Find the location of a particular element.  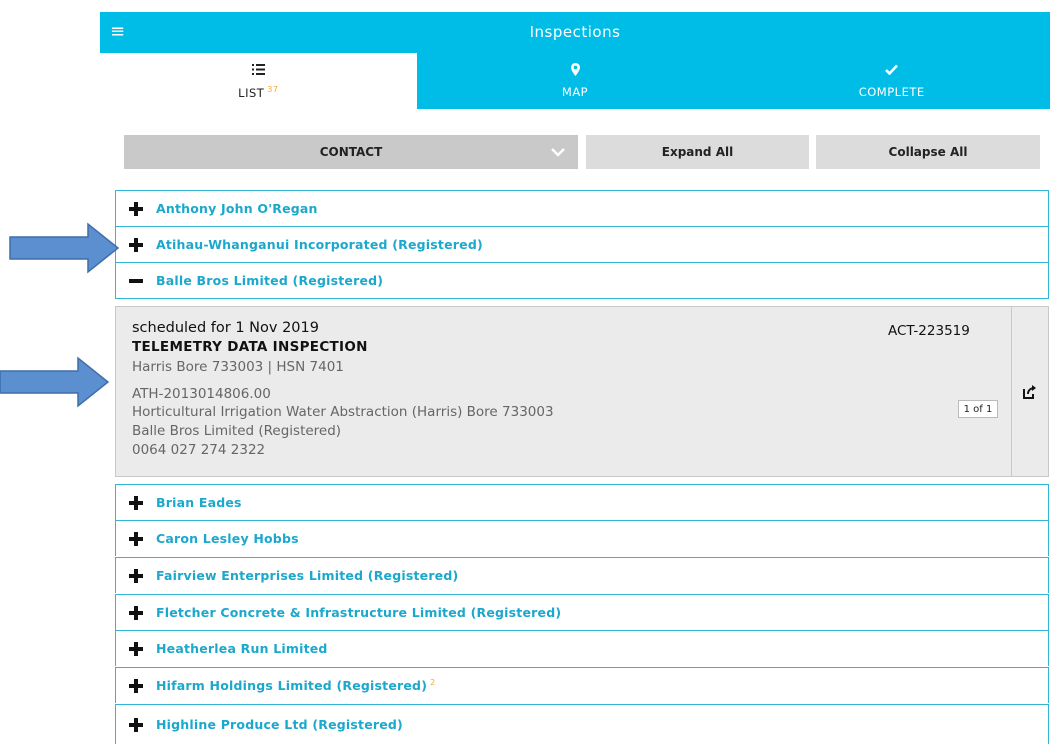

inspection-site: Harris Bore 733003 | HSN 7401 is located at coordinates (238, 367).